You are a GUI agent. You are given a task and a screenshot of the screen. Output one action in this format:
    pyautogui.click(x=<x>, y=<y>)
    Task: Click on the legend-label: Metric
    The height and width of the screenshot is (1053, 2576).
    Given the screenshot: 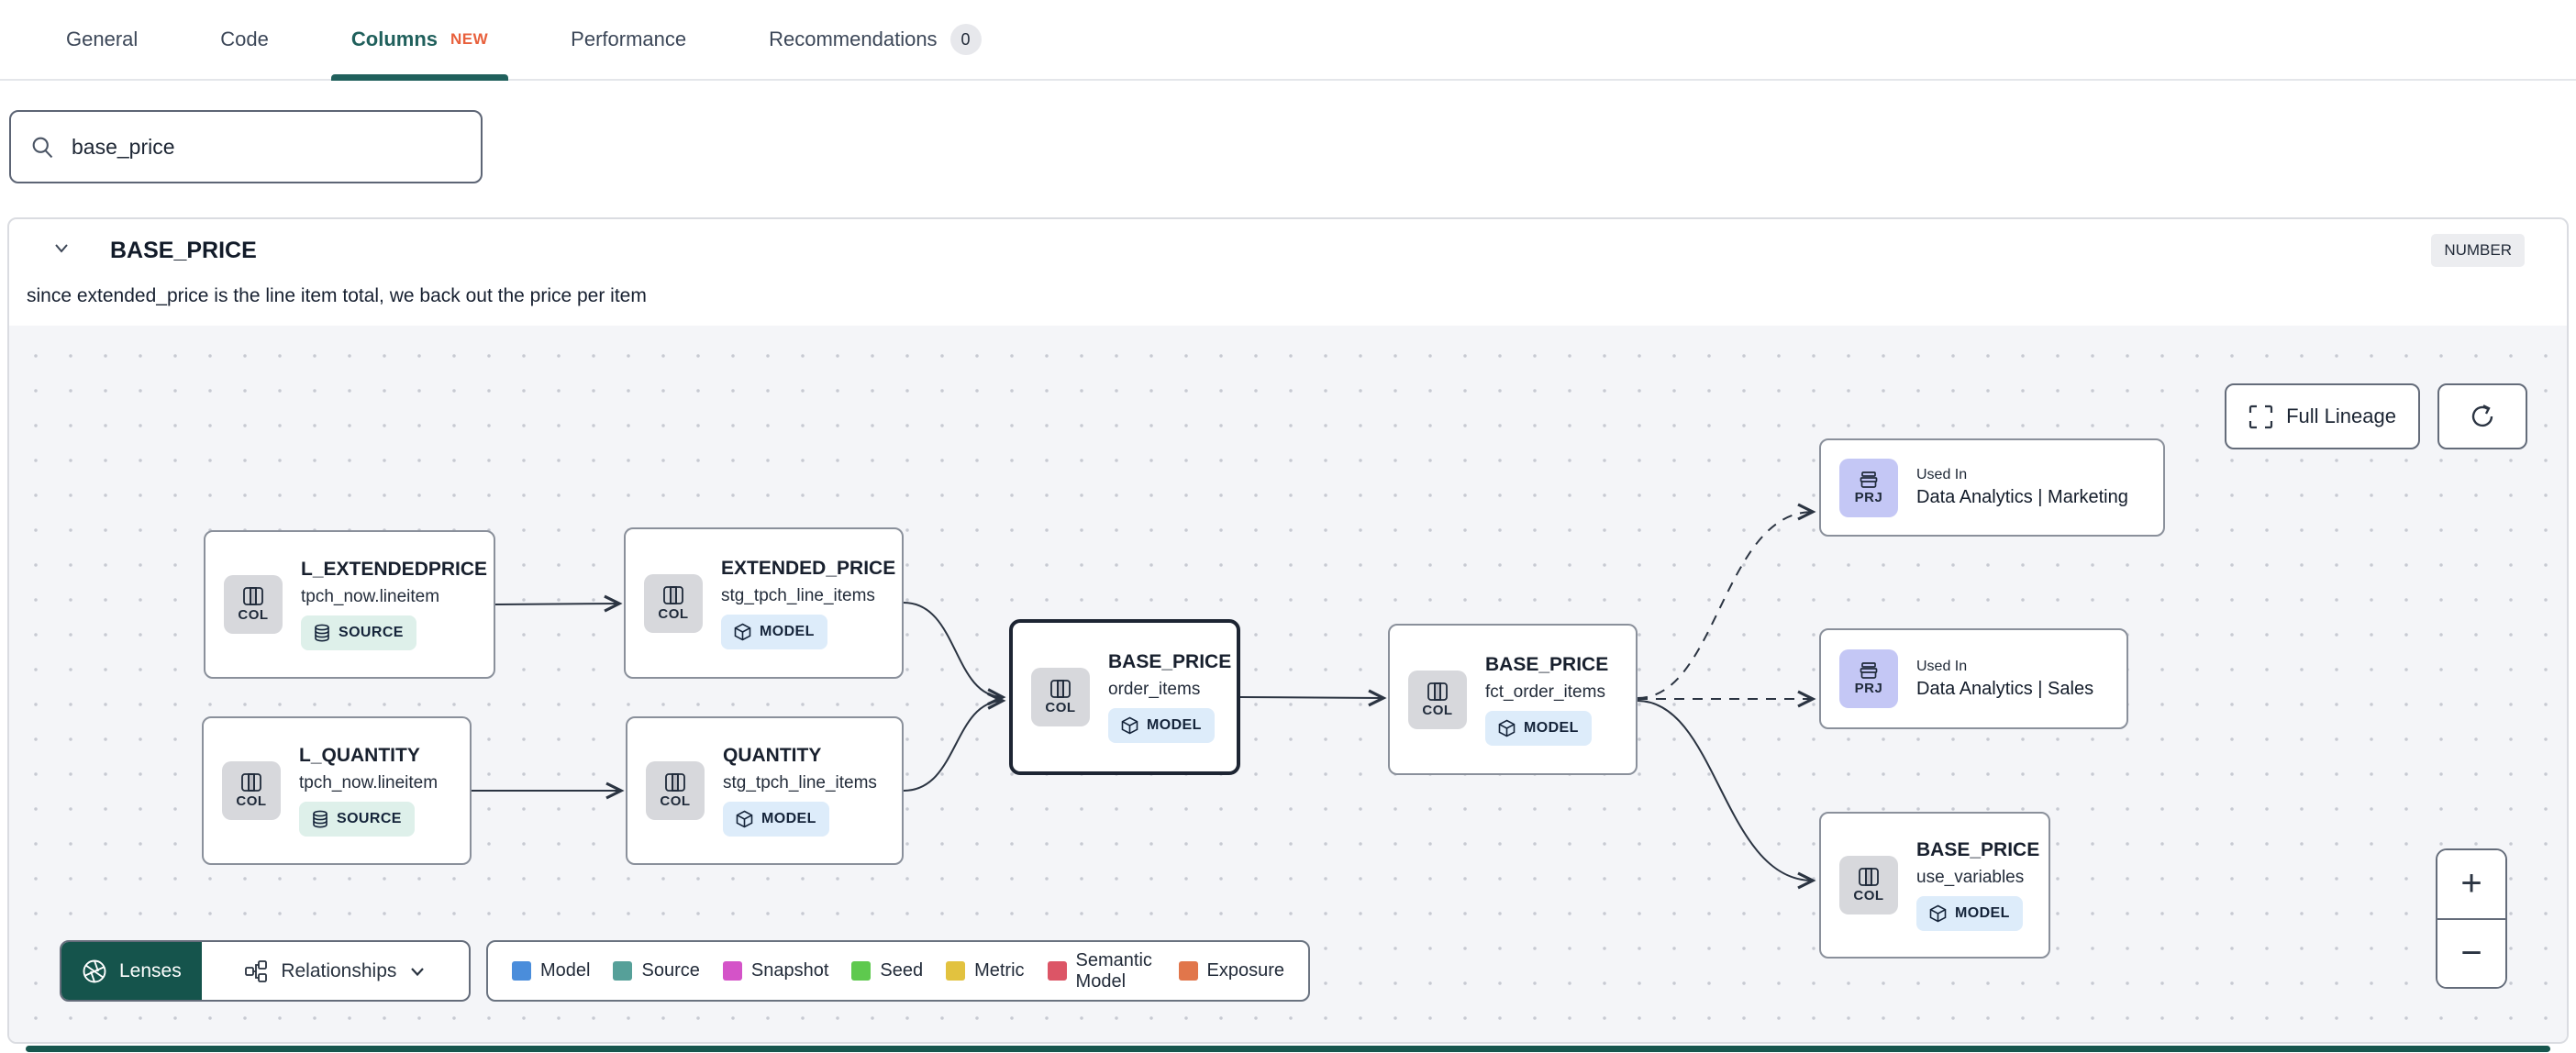 What is the action you would take?
    pyautogui.click(x=999, y=970)
    